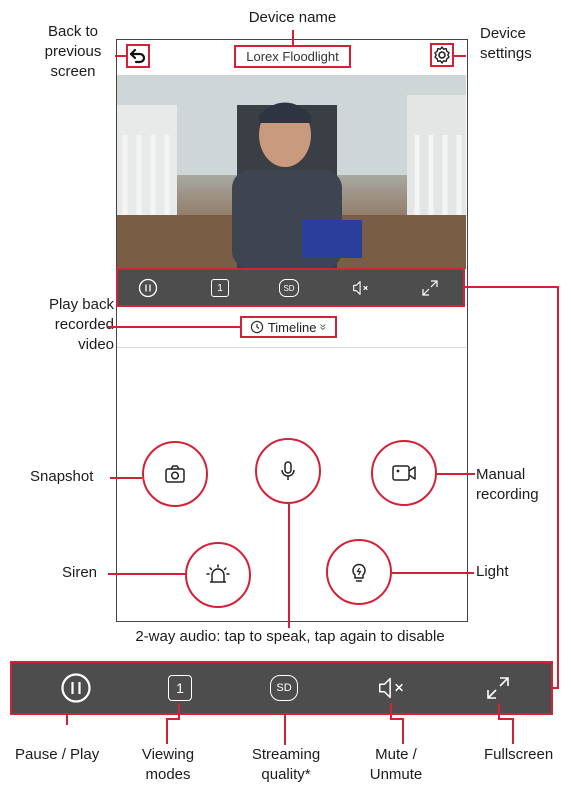 Image resolution: width=571 pixels, height=785 pixels. I want to click on fullscreen-button-small, so click(430, 288).